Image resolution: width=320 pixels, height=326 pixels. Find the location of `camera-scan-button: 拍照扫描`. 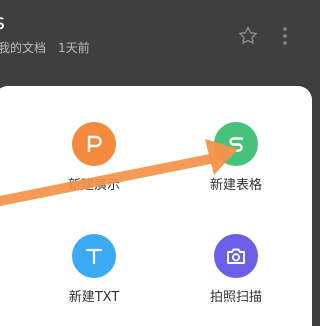

camera-scan-button: 拍照扫描 is located at coordinates (236, 269).